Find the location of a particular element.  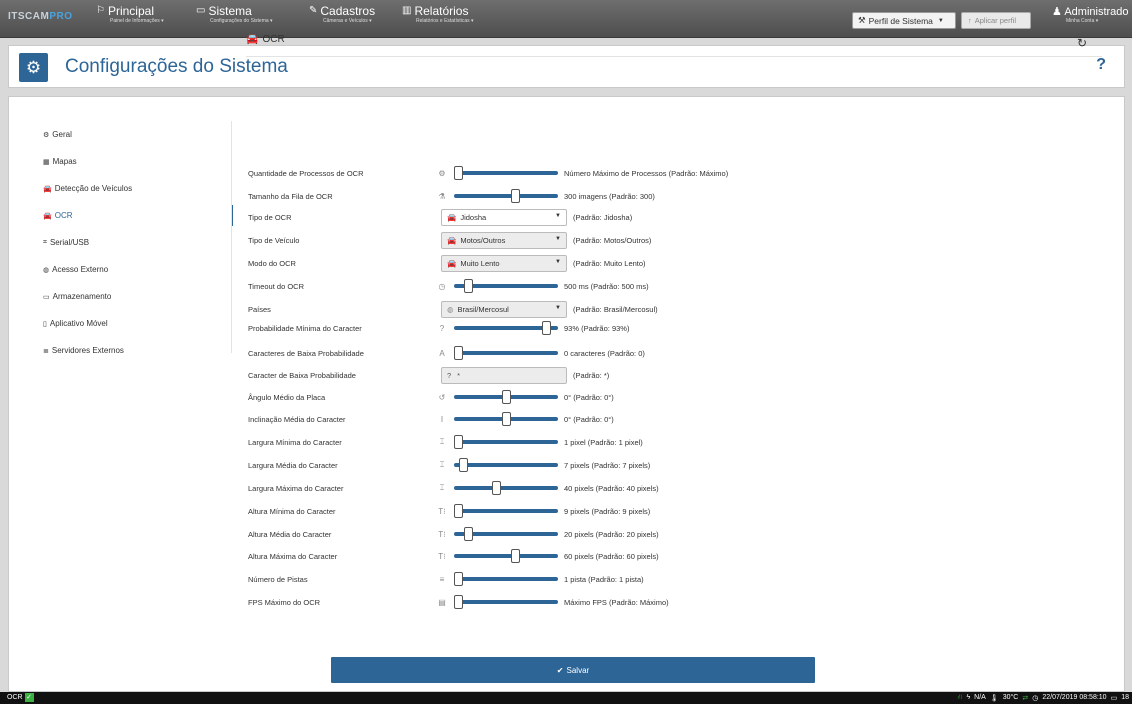

sidebar-item-0: ⚙ Geral is located at coordinates (120, 134).